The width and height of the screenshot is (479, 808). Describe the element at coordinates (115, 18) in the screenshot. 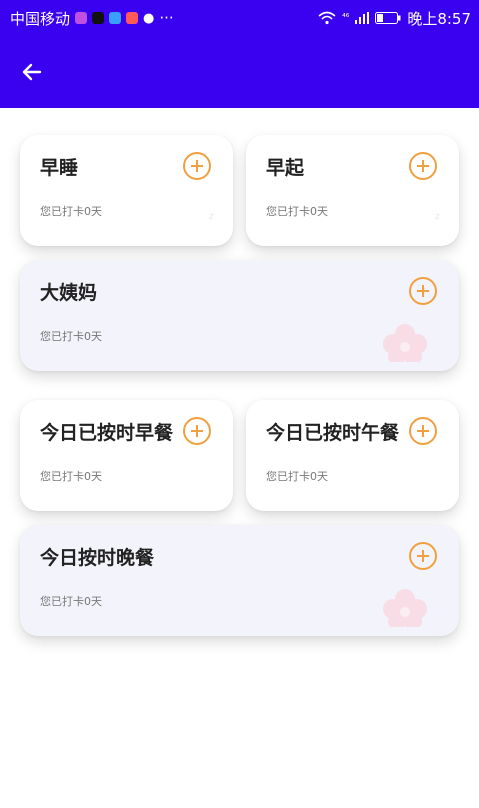

I see `gallery-icon` at that location.